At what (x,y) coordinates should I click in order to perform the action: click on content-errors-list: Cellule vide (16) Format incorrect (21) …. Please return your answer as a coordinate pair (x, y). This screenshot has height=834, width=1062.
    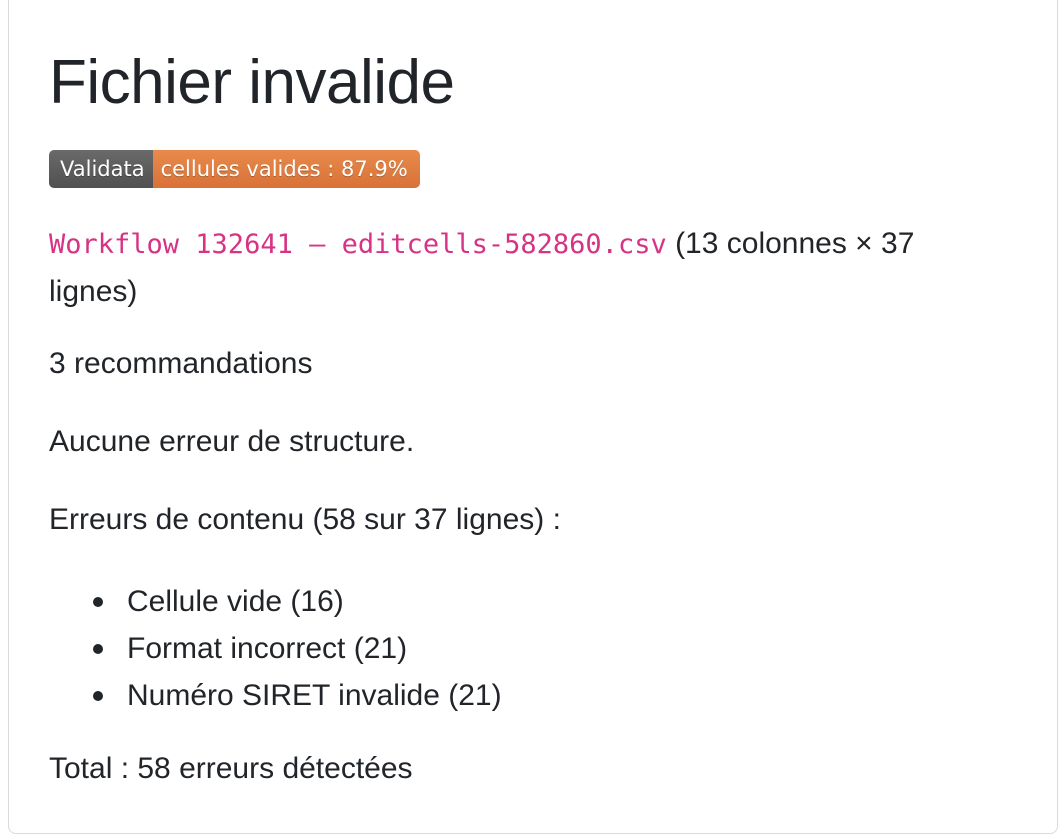
    Looking at the image, I should click on (275, 648).